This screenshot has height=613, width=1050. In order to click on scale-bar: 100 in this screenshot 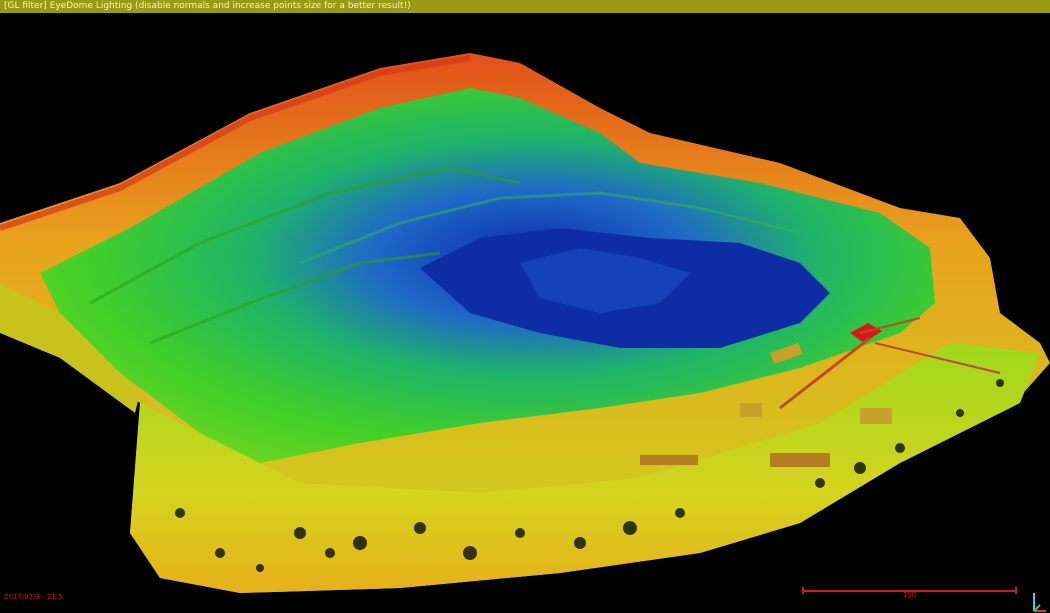, I will do `click(909, 593)`.